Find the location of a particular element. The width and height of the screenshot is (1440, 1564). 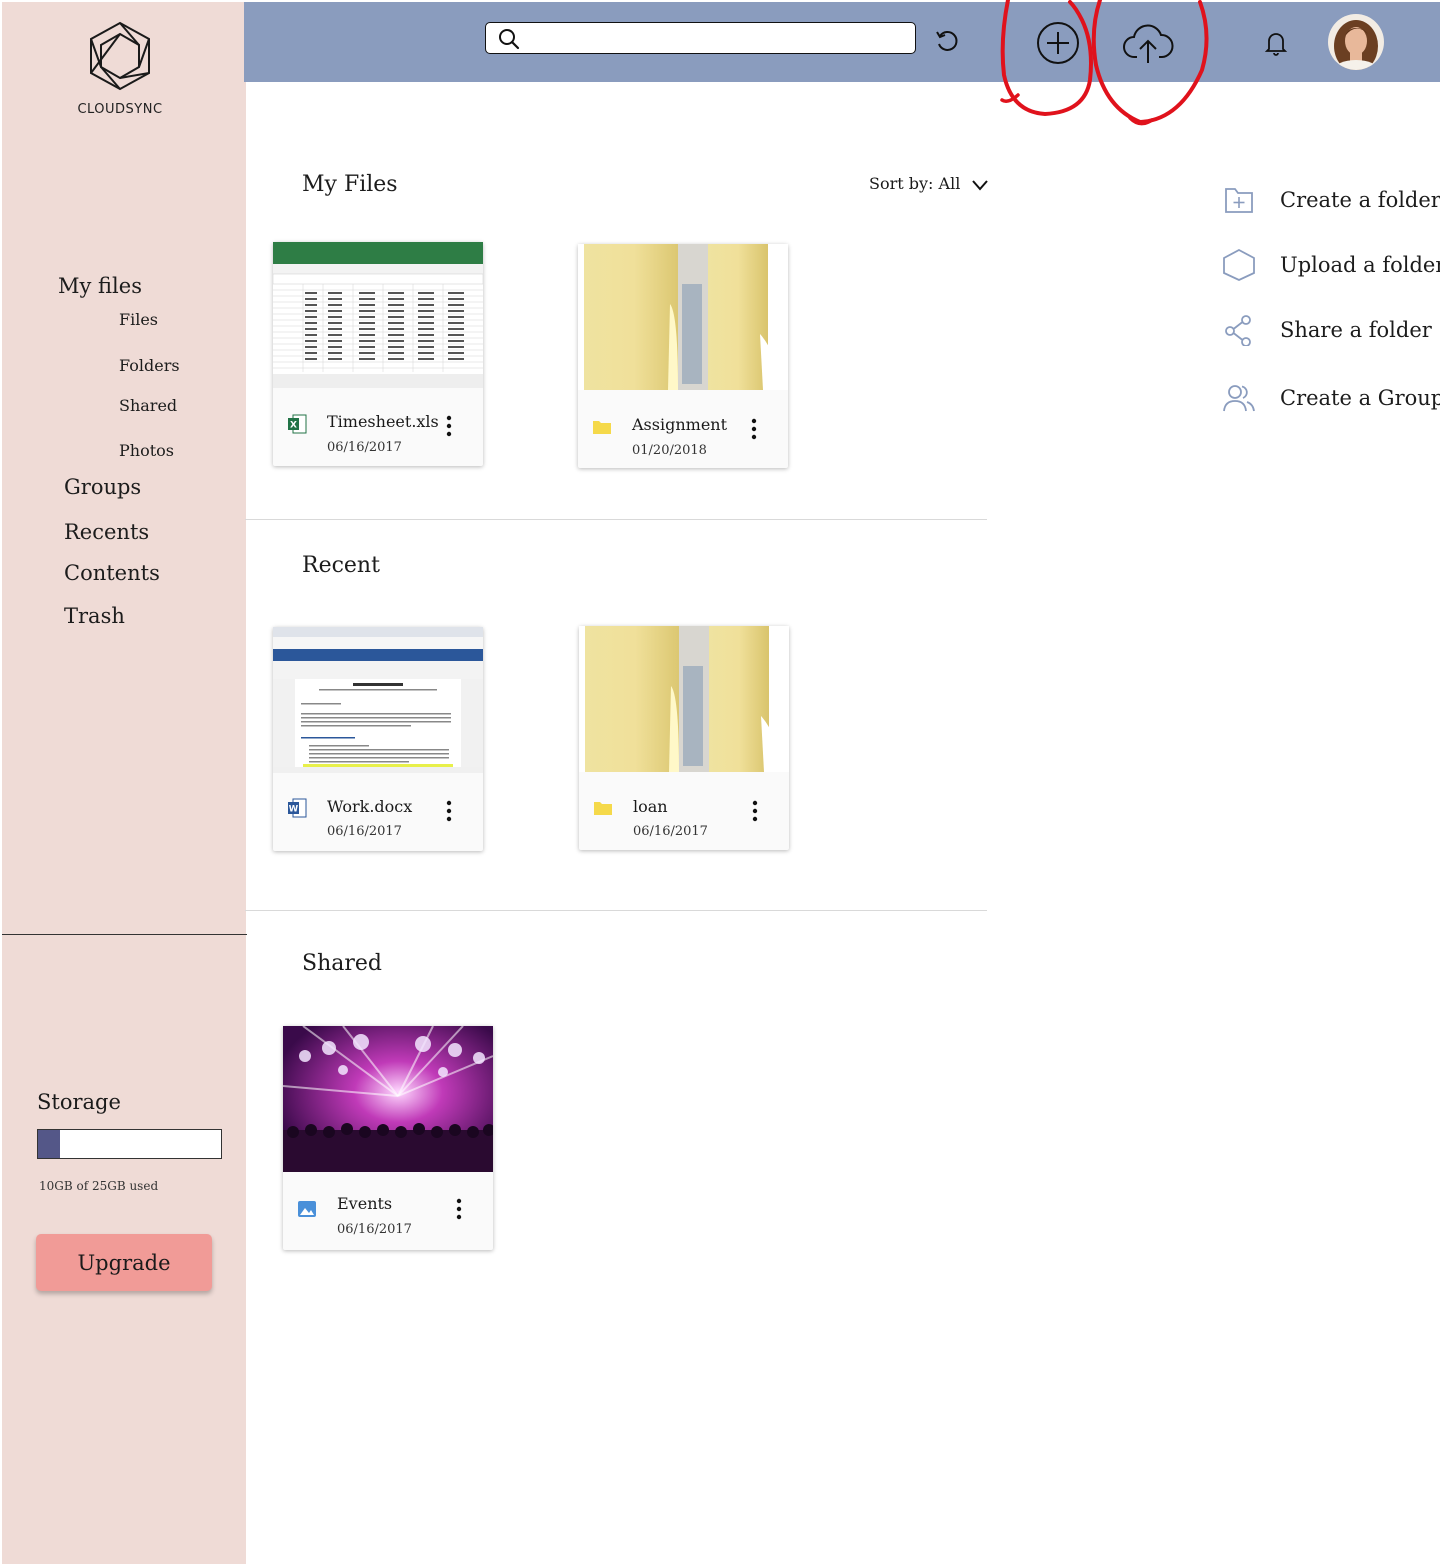

upload-folder-label: Upload a folder is located at coordinates (1360, 265).